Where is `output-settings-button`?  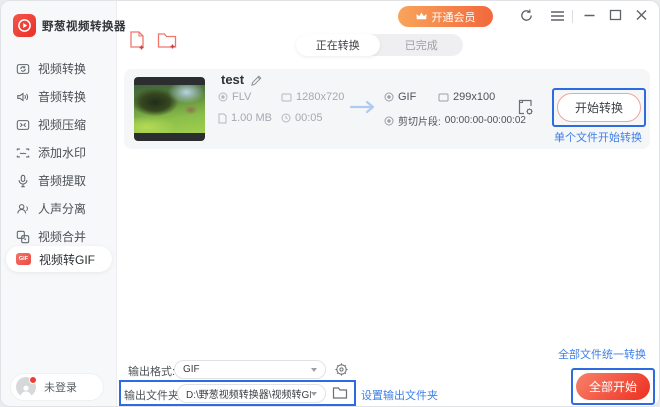
output-settings-button is located at coordinates (525, 107).